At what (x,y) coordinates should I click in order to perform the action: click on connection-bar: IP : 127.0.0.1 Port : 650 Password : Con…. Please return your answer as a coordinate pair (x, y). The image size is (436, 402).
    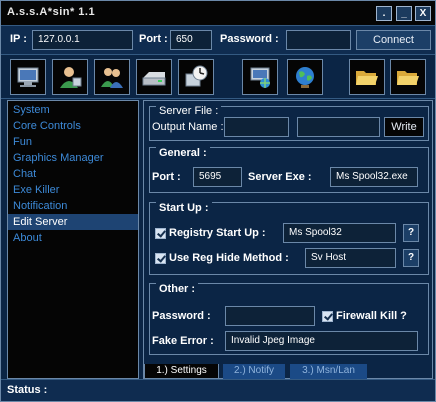
    Looking at the image, I should click on (218, 40).